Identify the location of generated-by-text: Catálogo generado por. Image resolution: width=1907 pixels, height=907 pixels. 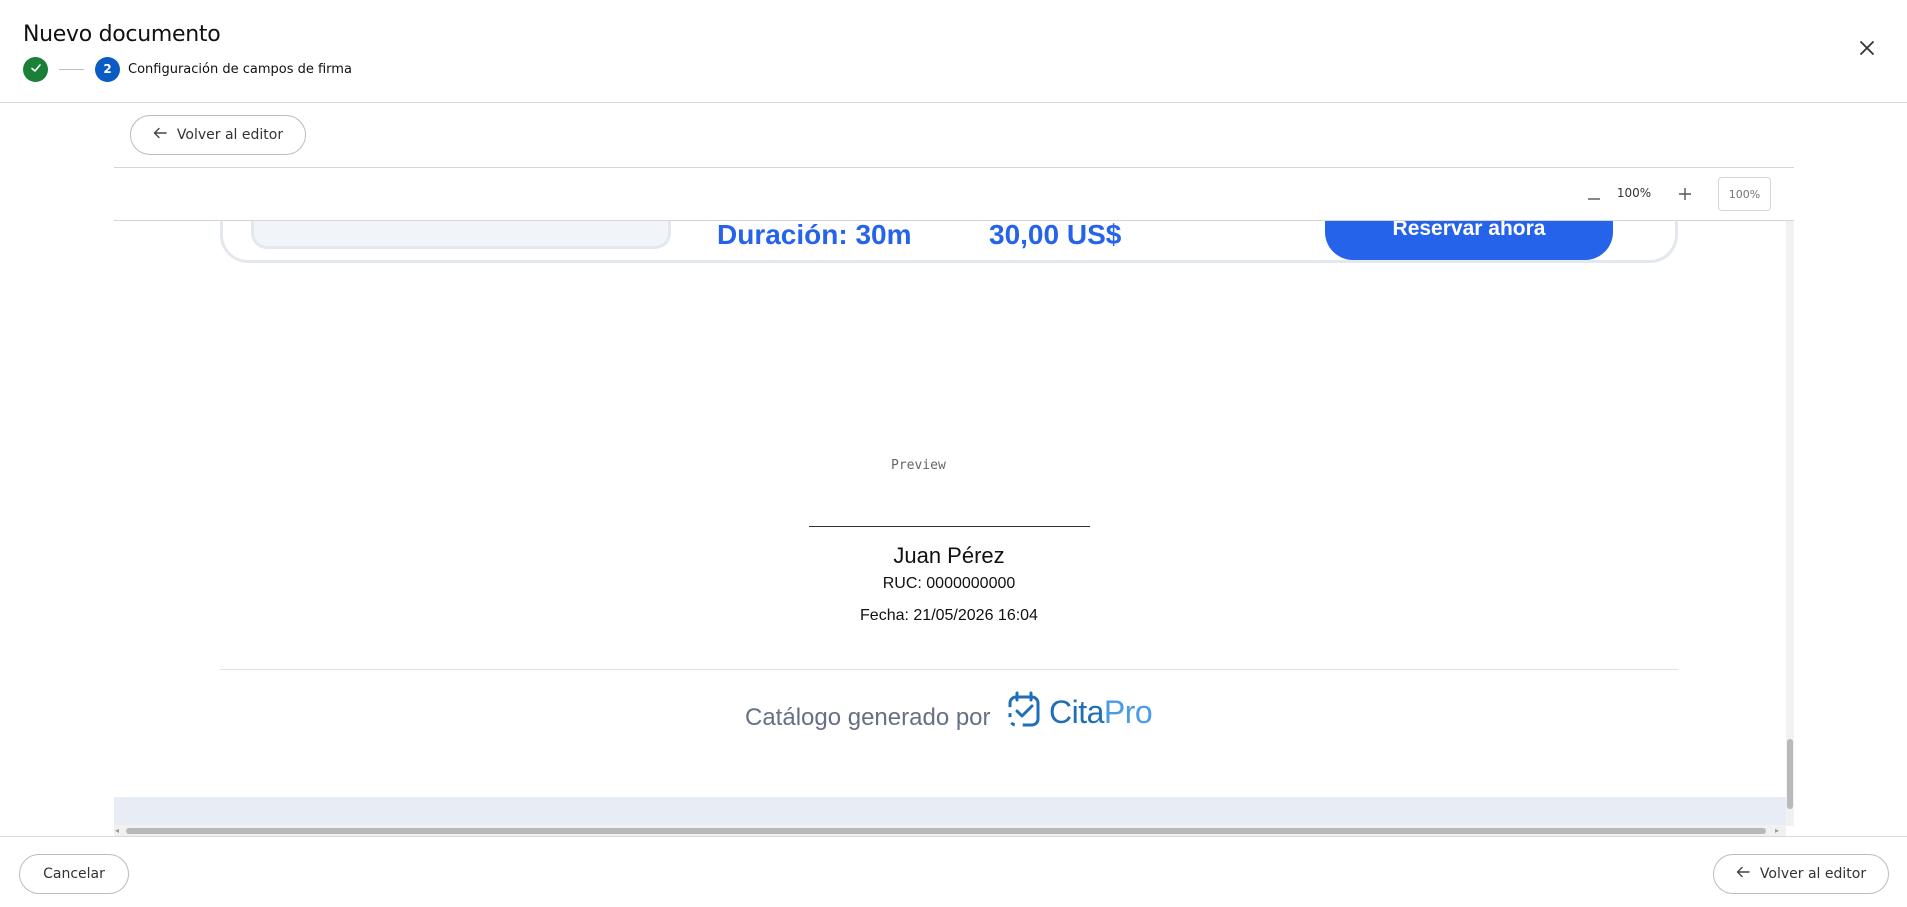
(868, 717).